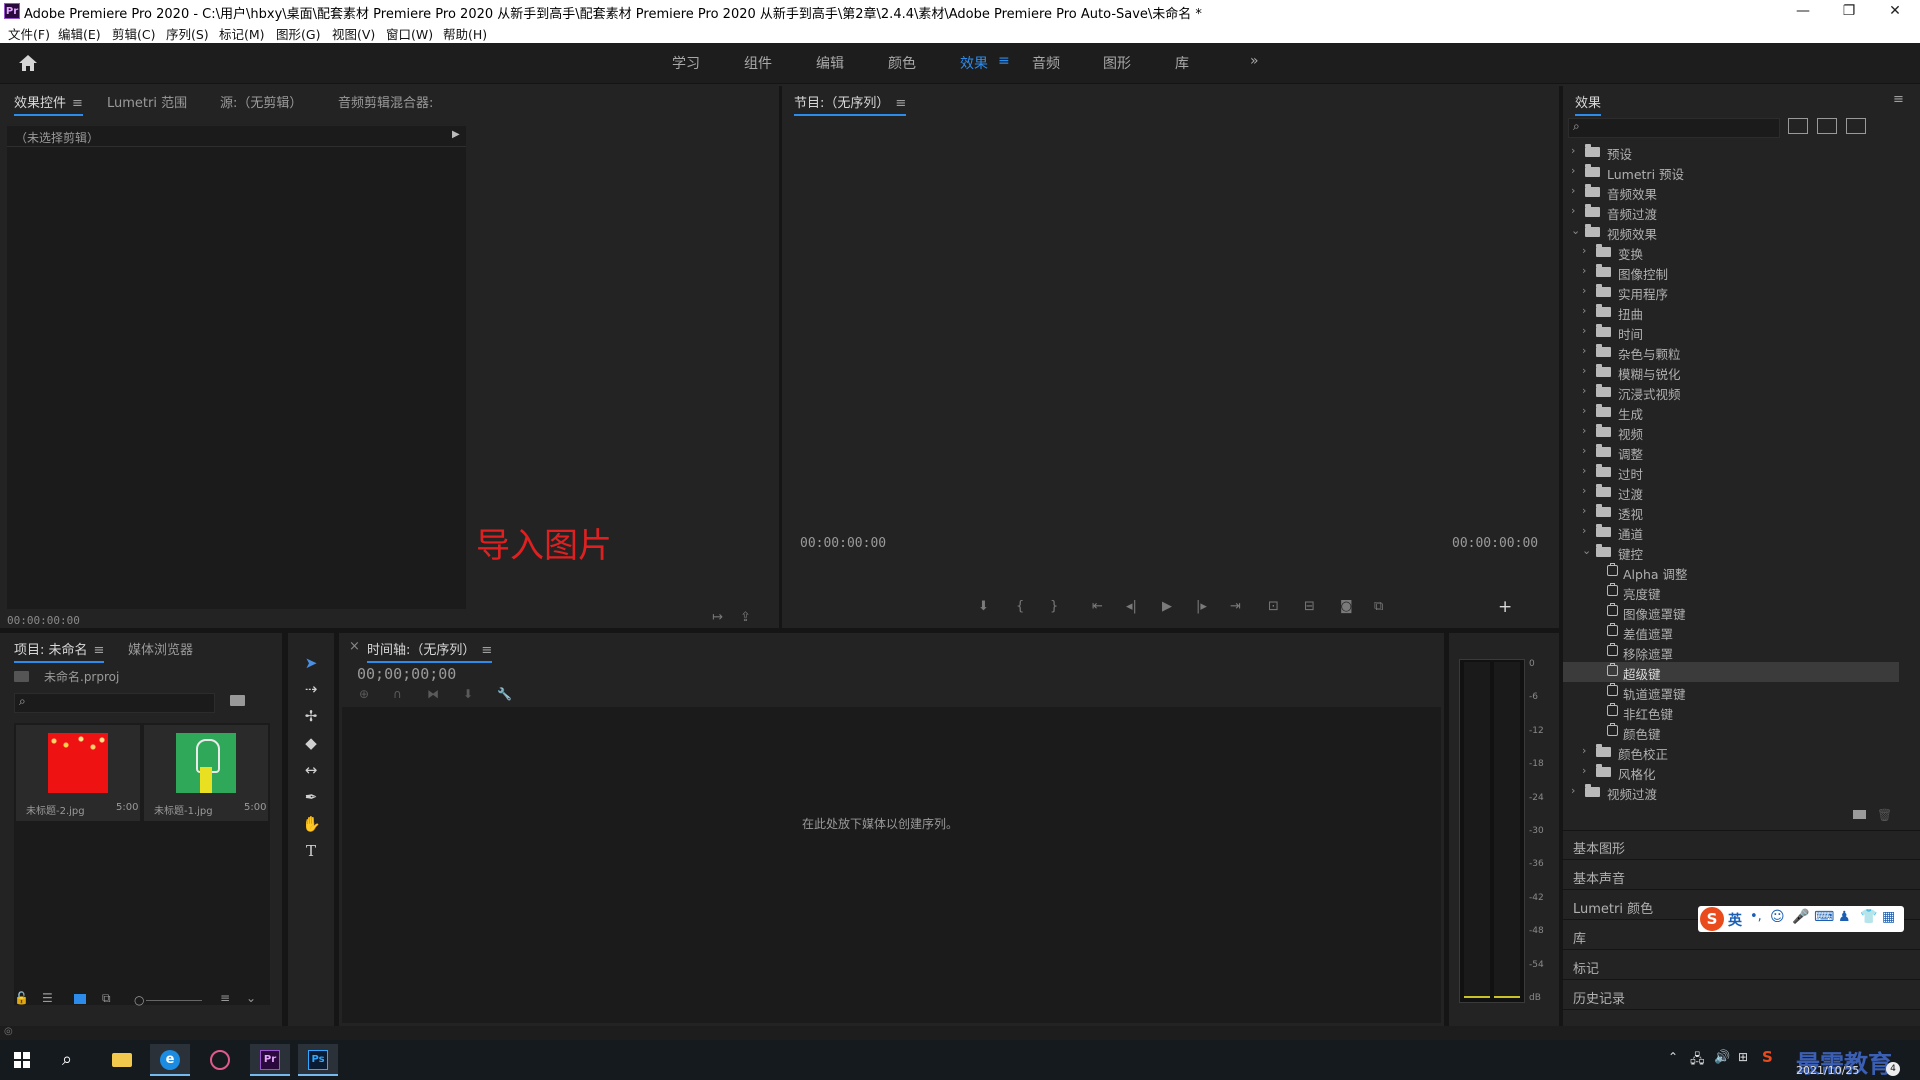 The height and width of the screenshot is (1080, 1920). Describe the element at coordinates (1579, 937) in the screenshot. I see `section-libraries: 库` at that location.